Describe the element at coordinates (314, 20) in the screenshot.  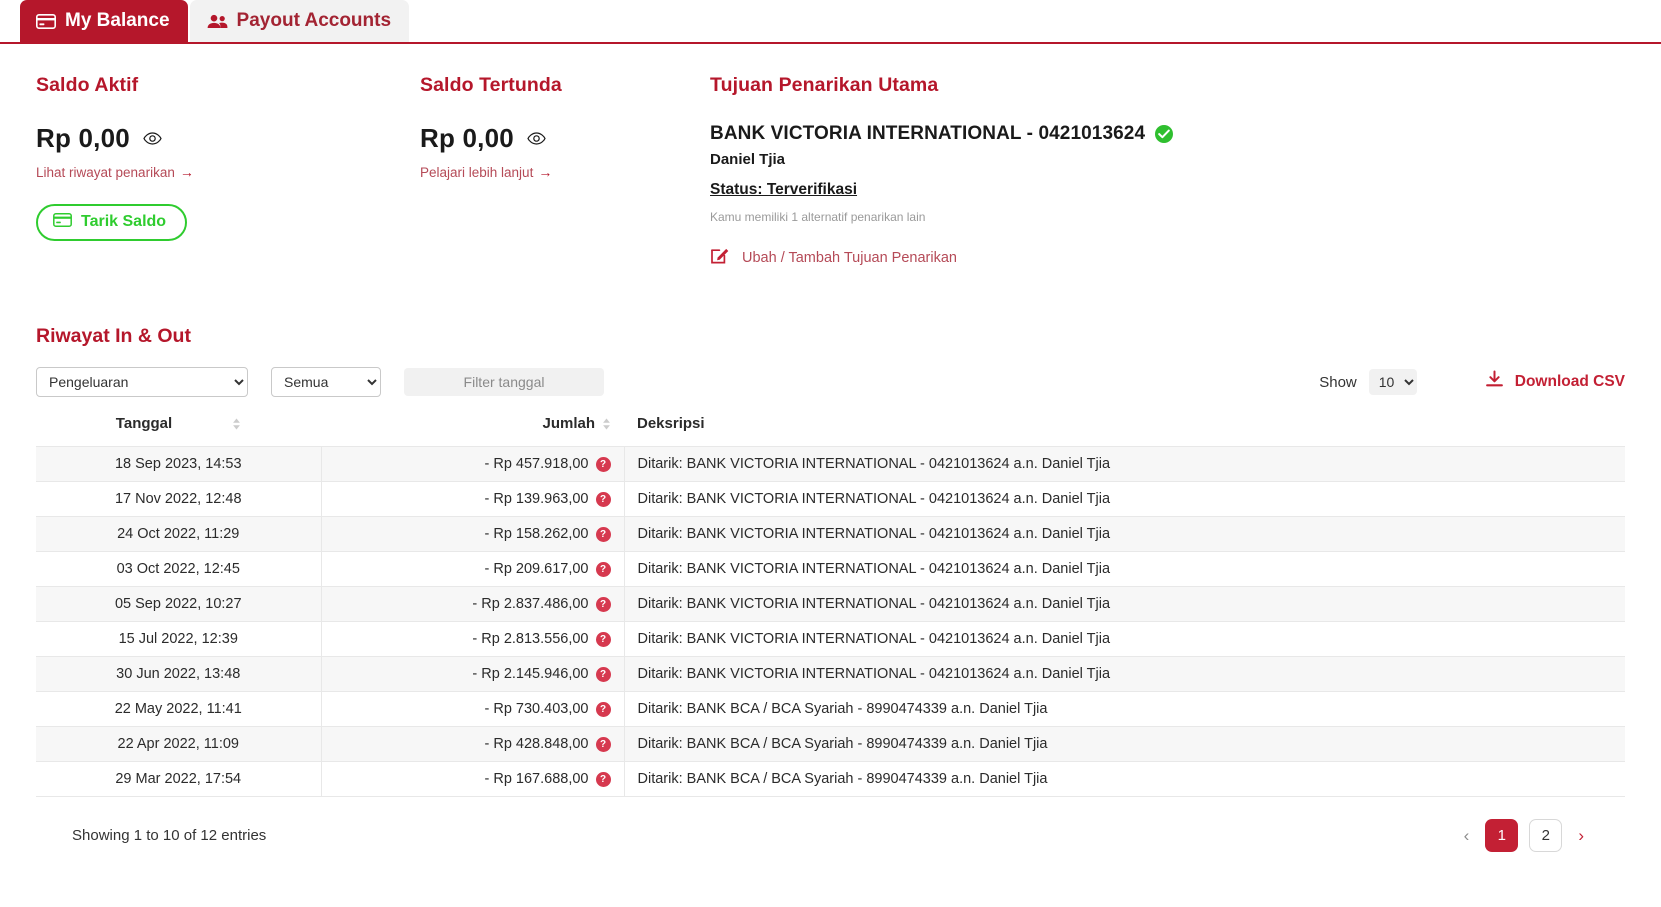
I see `tab-label: Payout Accounts` at that location.